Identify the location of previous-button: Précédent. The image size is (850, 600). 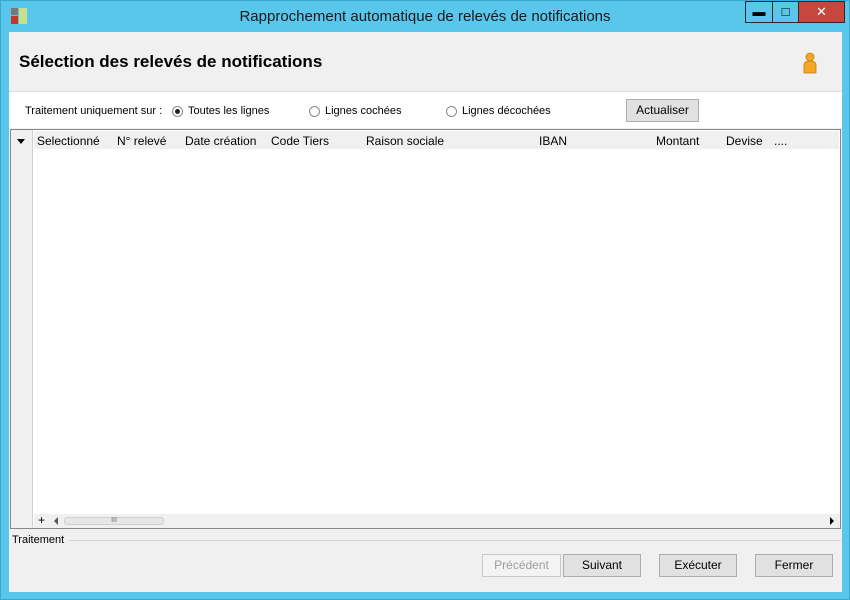
(521, 565).